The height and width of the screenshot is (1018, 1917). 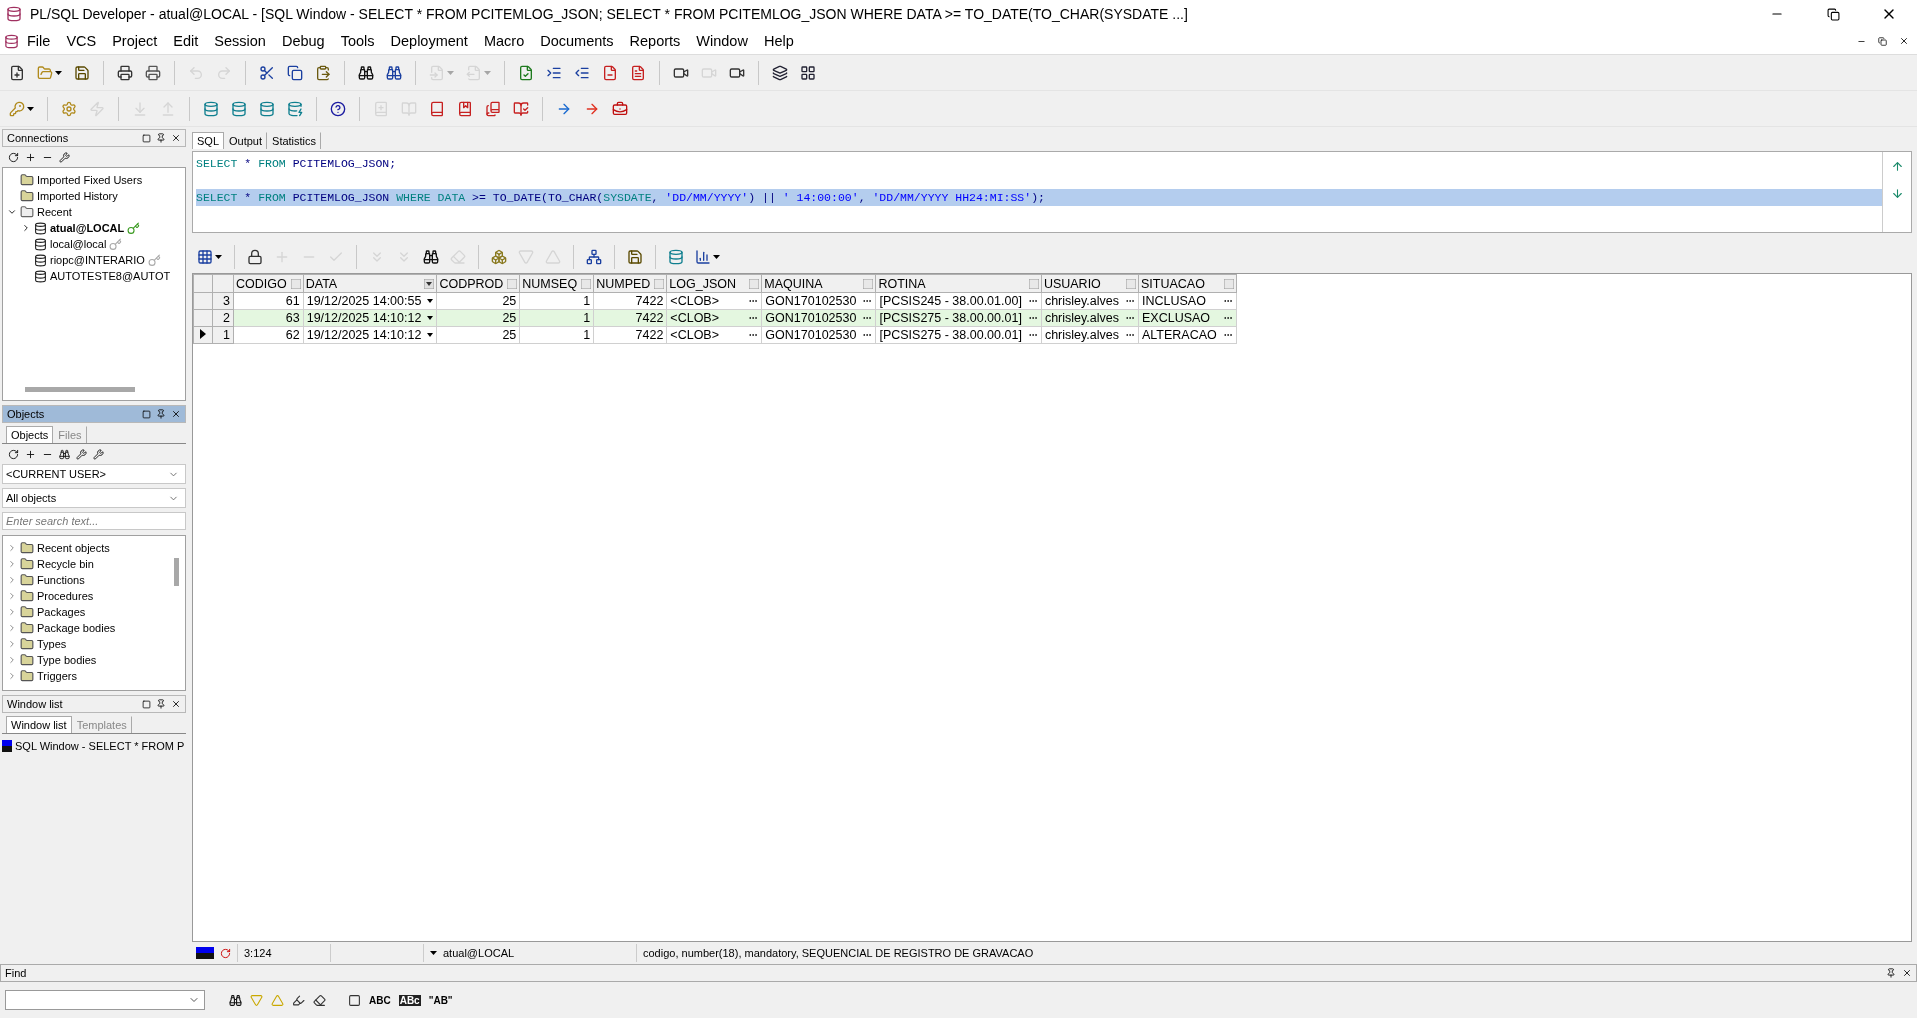 I want to click on menu-item: VCS, so click(x=81, y=41).